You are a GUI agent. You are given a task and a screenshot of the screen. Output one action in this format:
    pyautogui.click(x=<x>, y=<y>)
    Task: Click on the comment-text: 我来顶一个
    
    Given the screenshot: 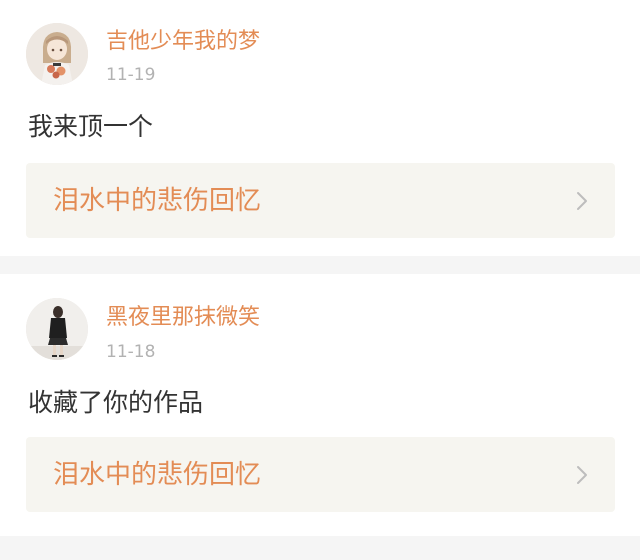 What is the action you would take?
    pyautogui.click(x=91, y=126)
    